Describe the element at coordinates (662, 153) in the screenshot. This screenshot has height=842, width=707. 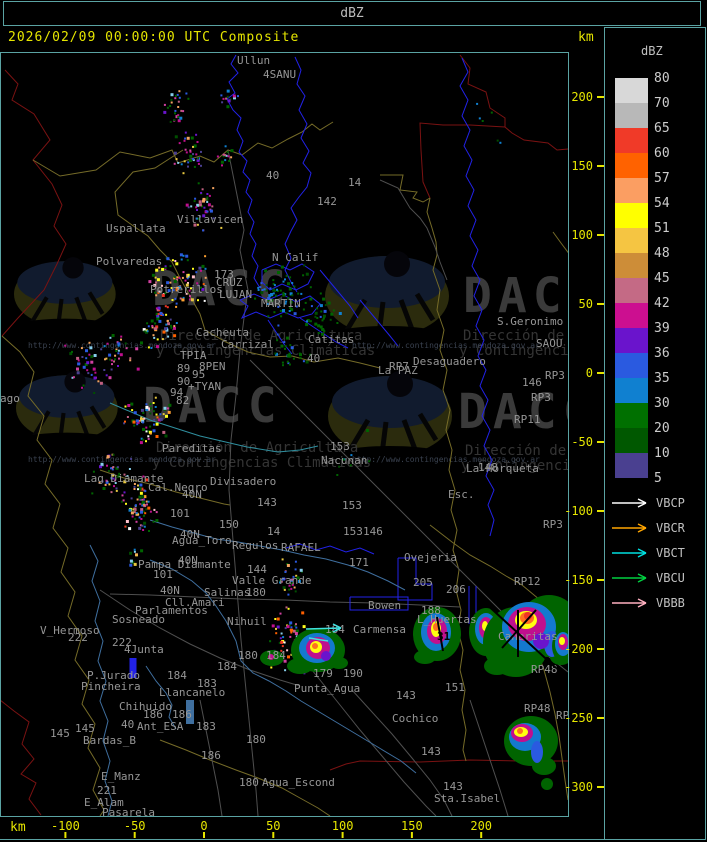
I see `colorbar-label: 60` at that location.